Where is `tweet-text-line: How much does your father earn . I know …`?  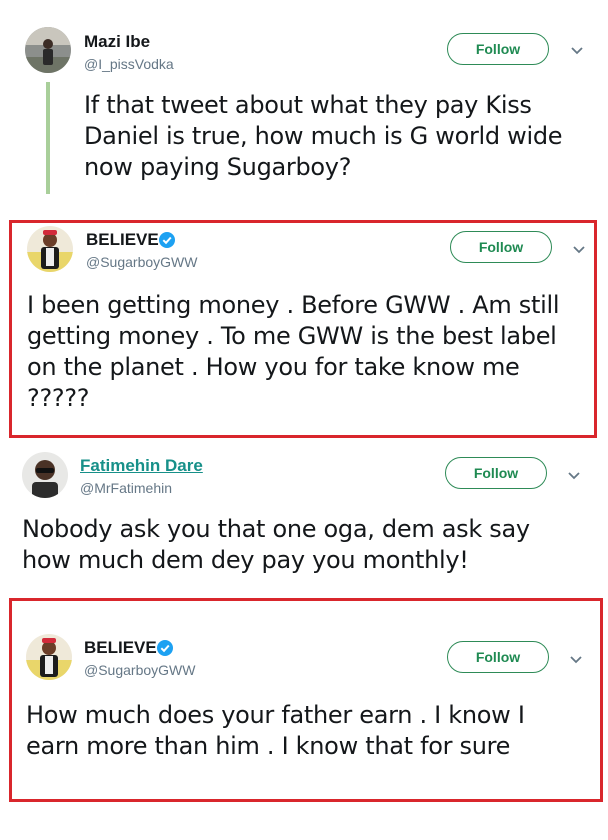
tweet-text-line: How much does your father earn . I know … is located at coordinates (275, 715).